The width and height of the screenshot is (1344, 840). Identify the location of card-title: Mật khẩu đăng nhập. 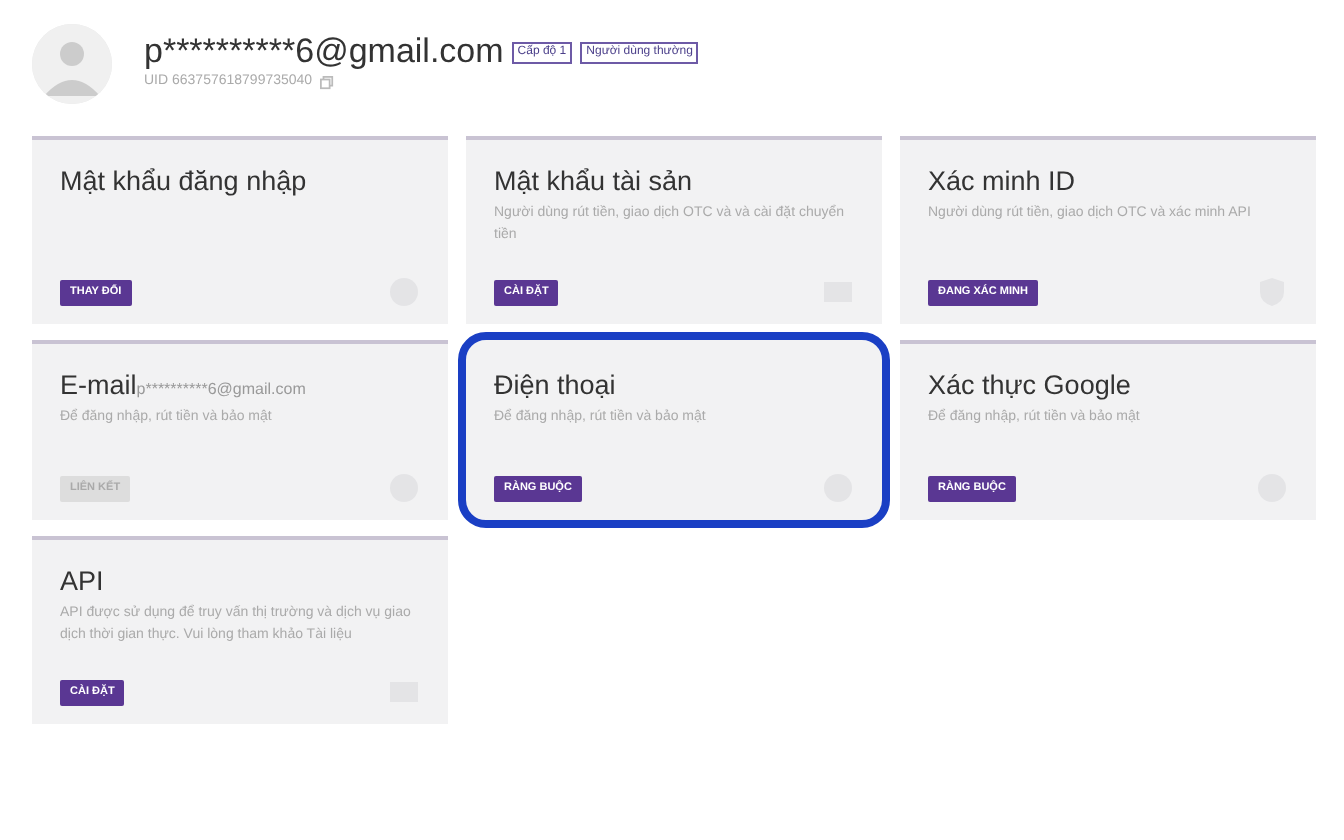
(183, 181).